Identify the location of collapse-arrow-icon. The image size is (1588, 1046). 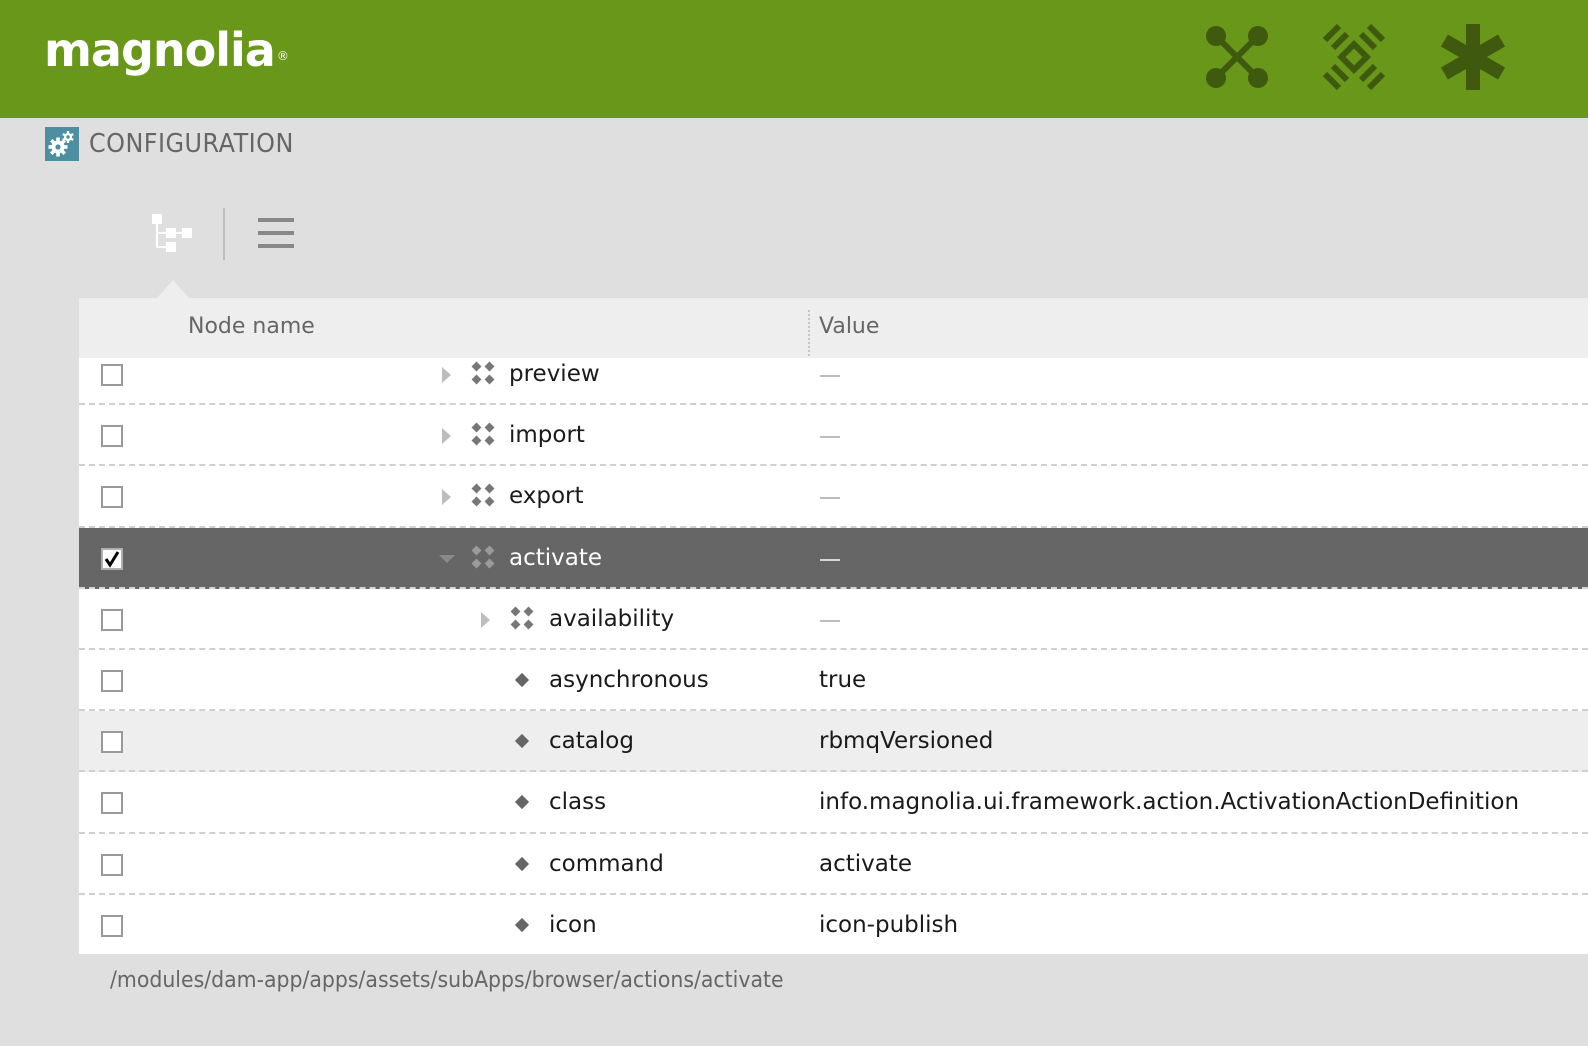
(446, 559).